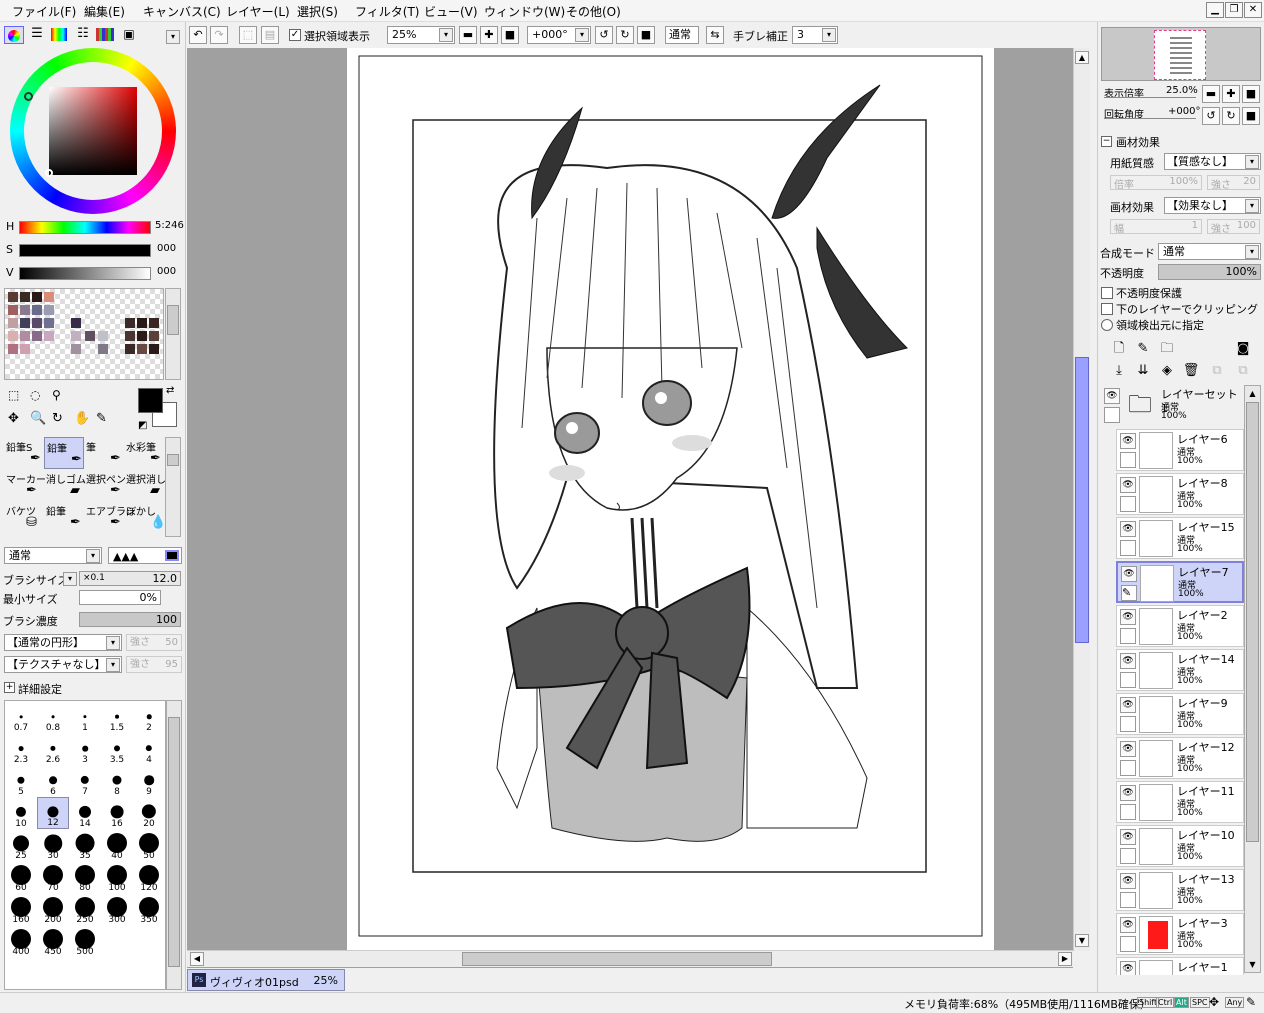  I want to click on mixer-icon: ☷, so click(83, 35).